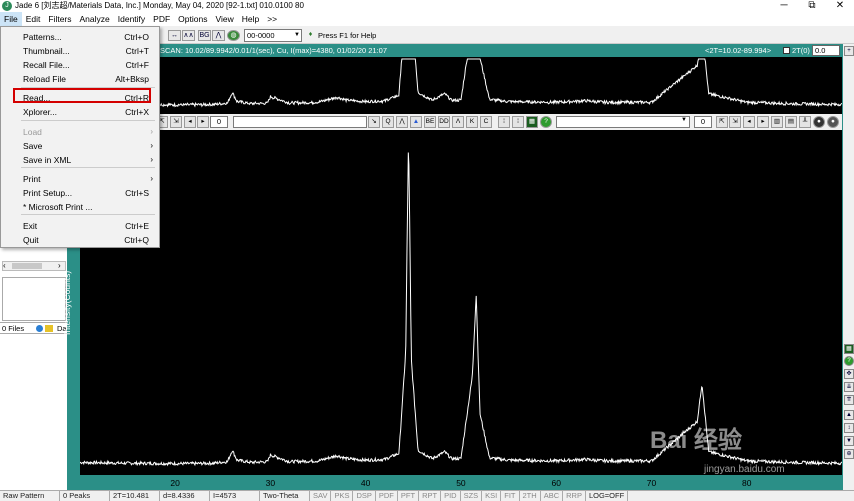 This screenshot has height=501, width=854. Describe the element at coordinates (233, 35) in the screenshot. I see `globe-icon: ◍` at that location.